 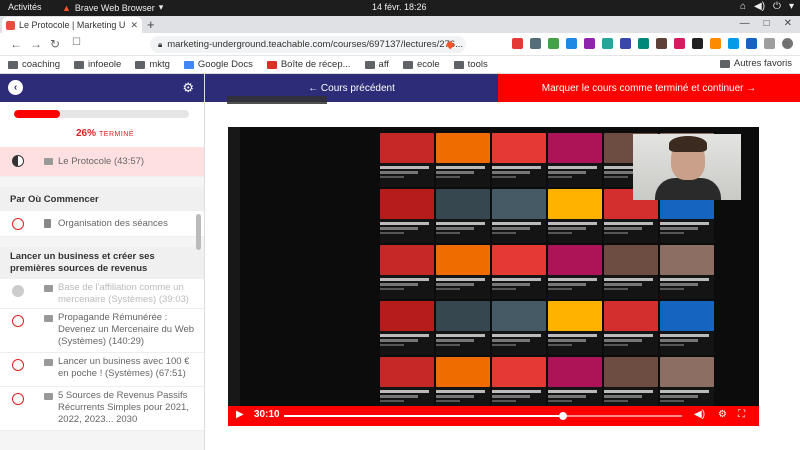 I want to click on reload-icon: ↻, so click(x=55, y=44).